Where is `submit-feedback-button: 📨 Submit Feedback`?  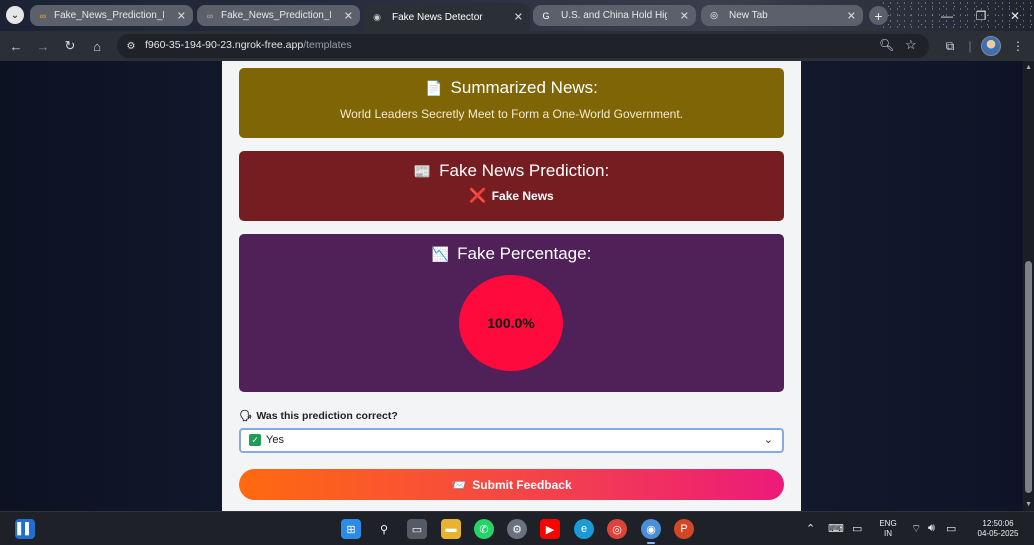
submit-feedback-button: 📨 Submit Feedback is located at coordinates (511, 484).